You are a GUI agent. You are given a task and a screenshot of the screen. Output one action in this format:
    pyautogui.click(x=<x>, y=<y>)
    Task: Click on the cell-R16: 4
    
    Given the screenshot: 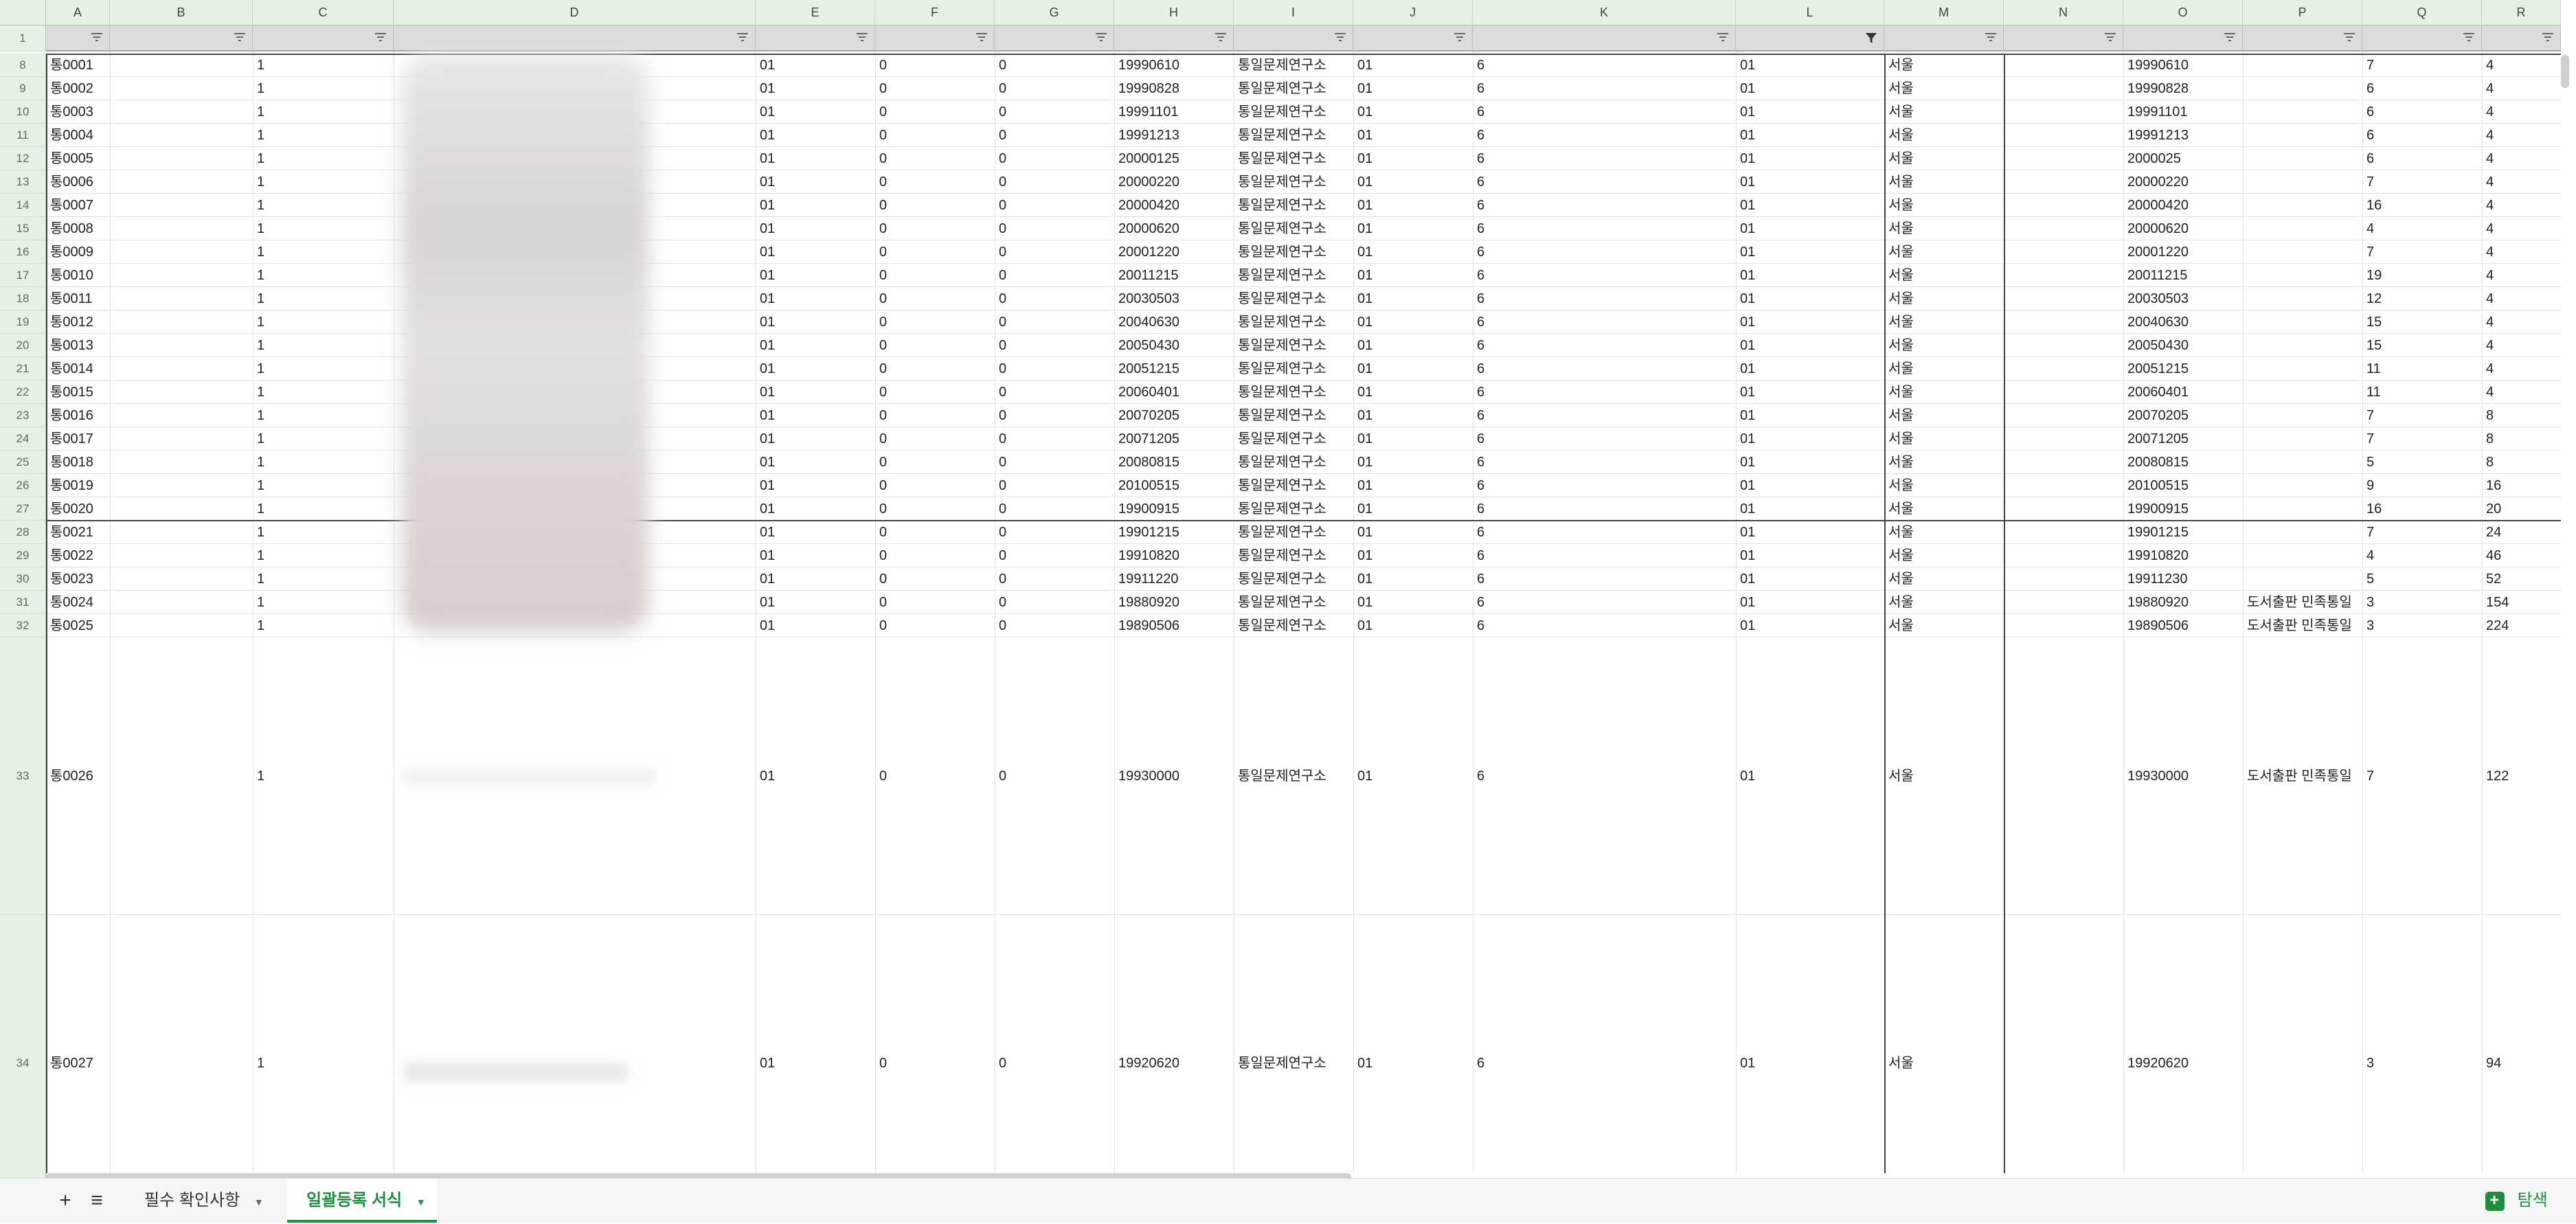 What is the action you would take?
    pyautogui.click(x=2521, y=252)
    